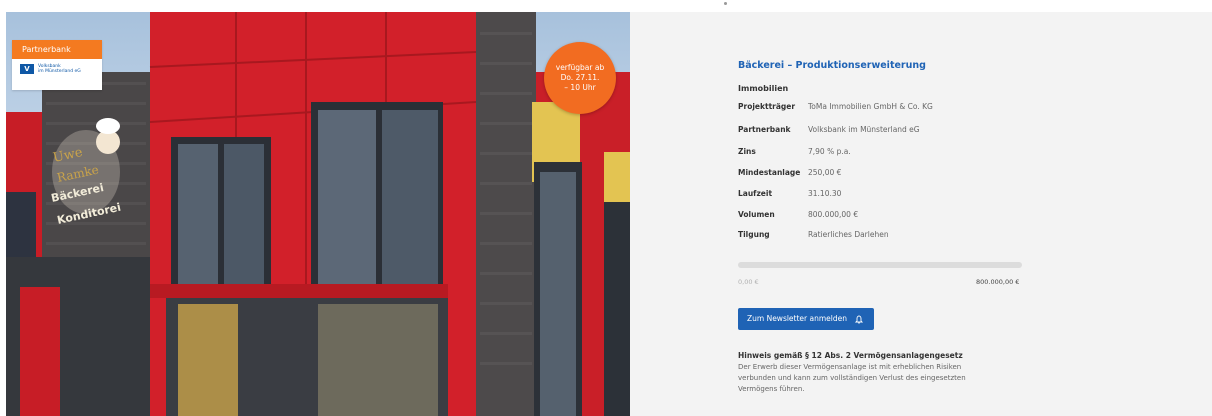  What do you see at coordinates (748, 282) in the screenshot?
I see `progress-min-label: 0,00 €` at bounding box center [748, 282].